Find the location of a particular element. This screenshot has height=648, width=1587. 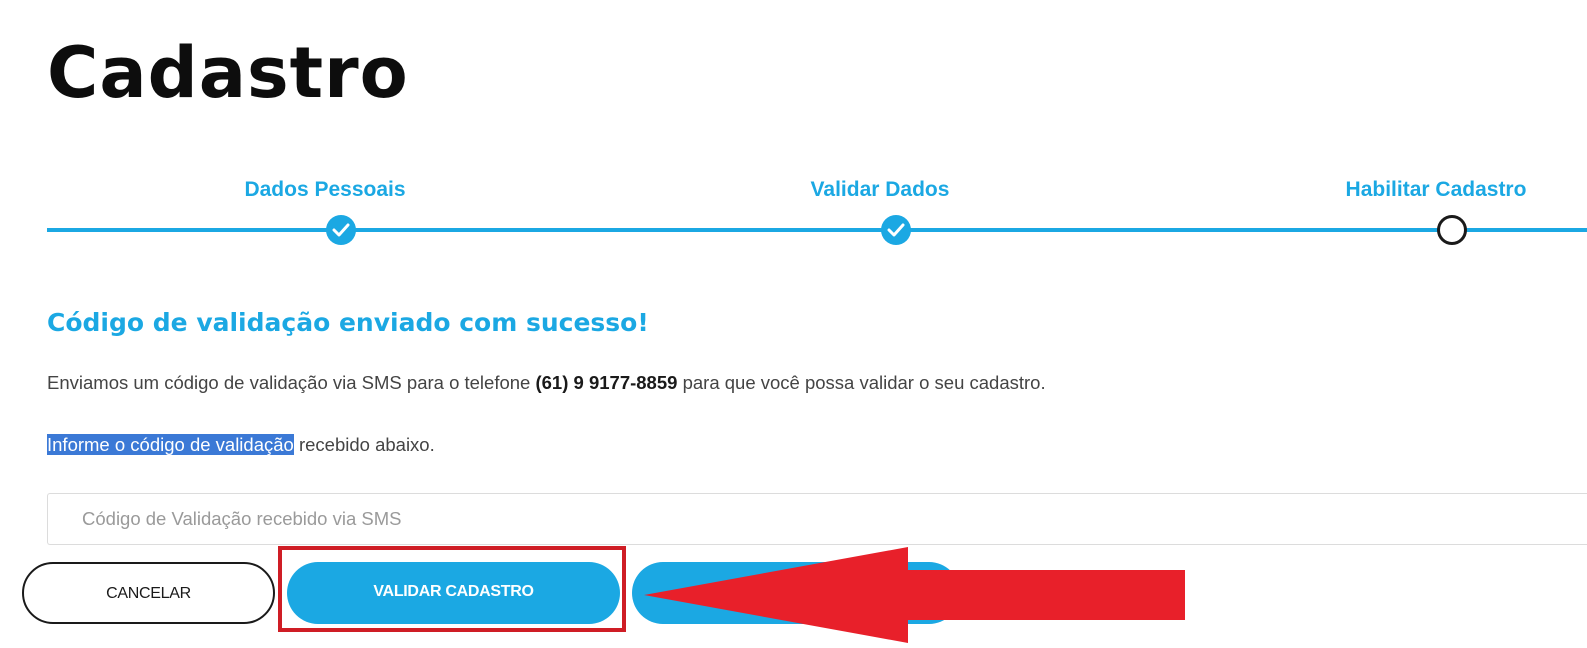

step-label-dados-pessoais: Dados Pessoais is located at coordinates (325, 189).